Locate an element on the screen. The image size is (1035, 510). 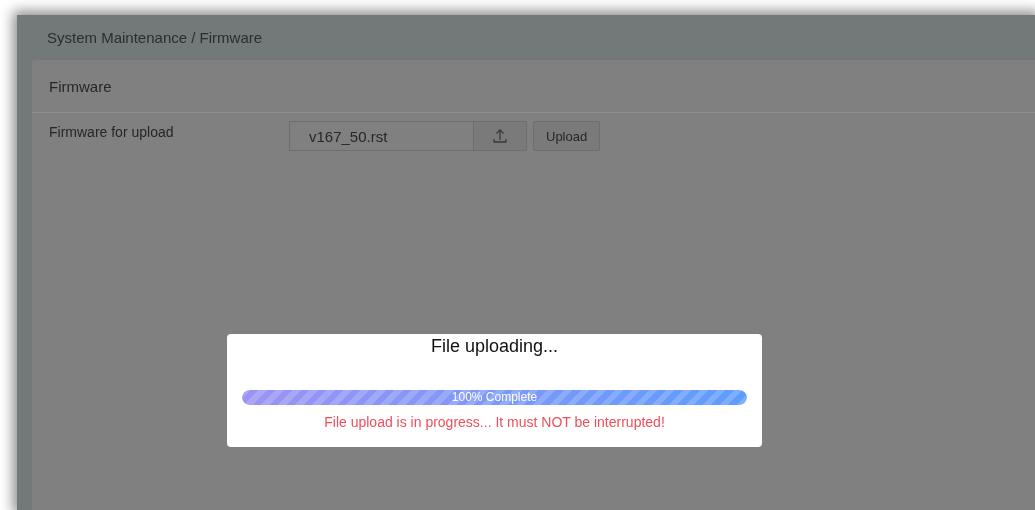
warning-message: File upload is in progress... It must NOT be interrupted! is located at coordinates (494, 422).